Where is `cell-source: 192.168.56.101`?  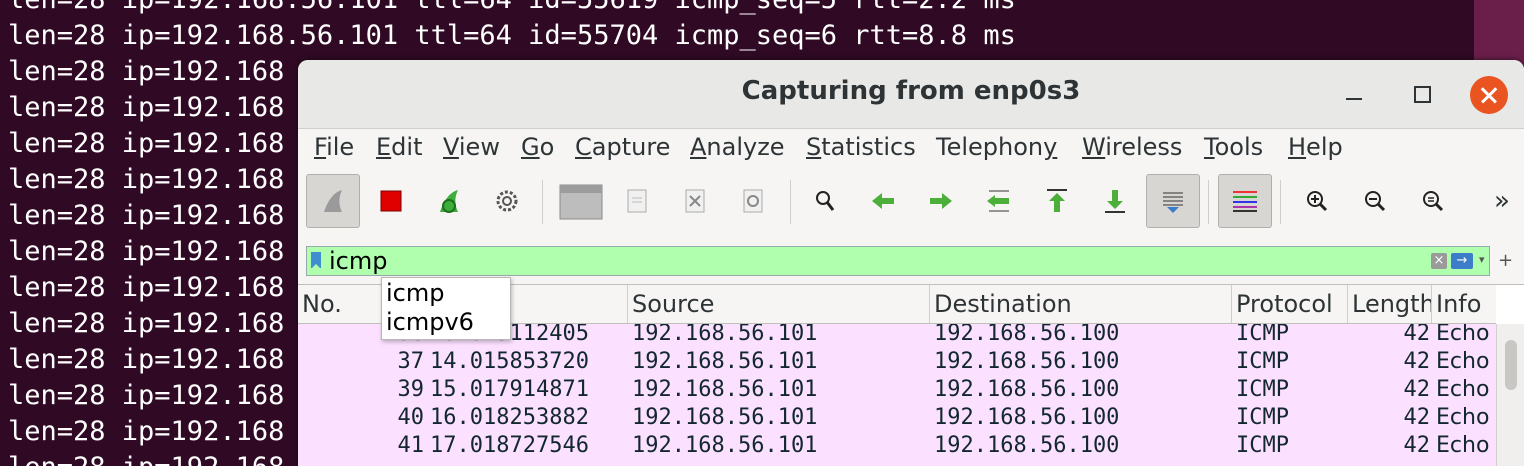
cell-source: 192.168.56.101 is located at coordinates (725, 335).